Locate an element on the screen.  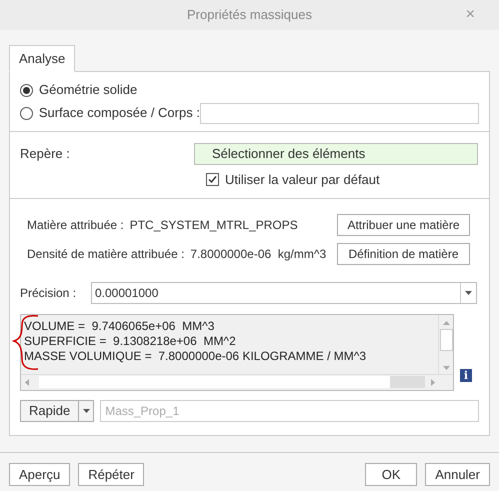
tab: Analyse is located at coordinates (42, 58).